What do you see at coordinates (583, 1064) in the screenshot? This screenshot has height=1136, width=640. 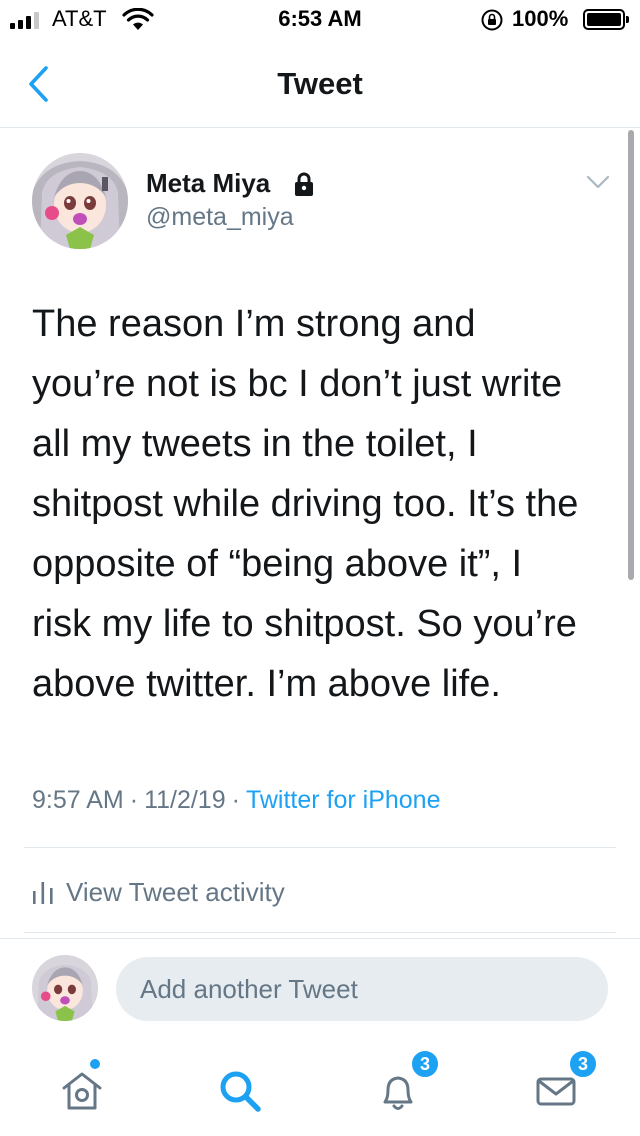 I see `messages-badge: 3` at bounding box center [583, 1064].